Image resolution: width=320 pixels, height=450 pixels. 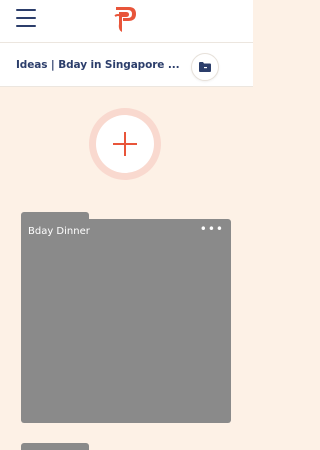 What do you see at coordinates (26, 18) in the screenshot?
I see `hamburger-icon` at bounding box center [26, 18].